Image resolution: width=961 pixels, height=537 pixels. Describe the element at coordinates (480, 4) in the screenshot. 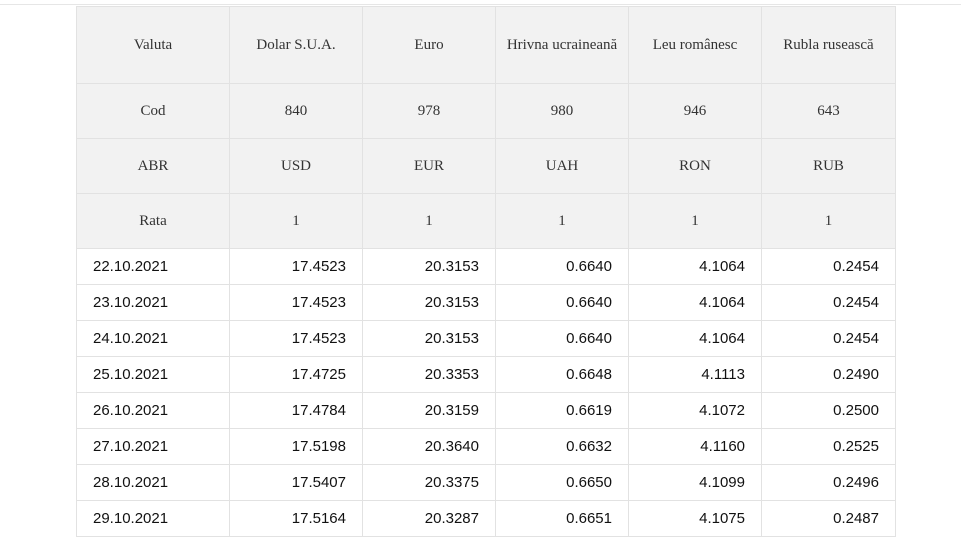

I see `top-divider` at that location.